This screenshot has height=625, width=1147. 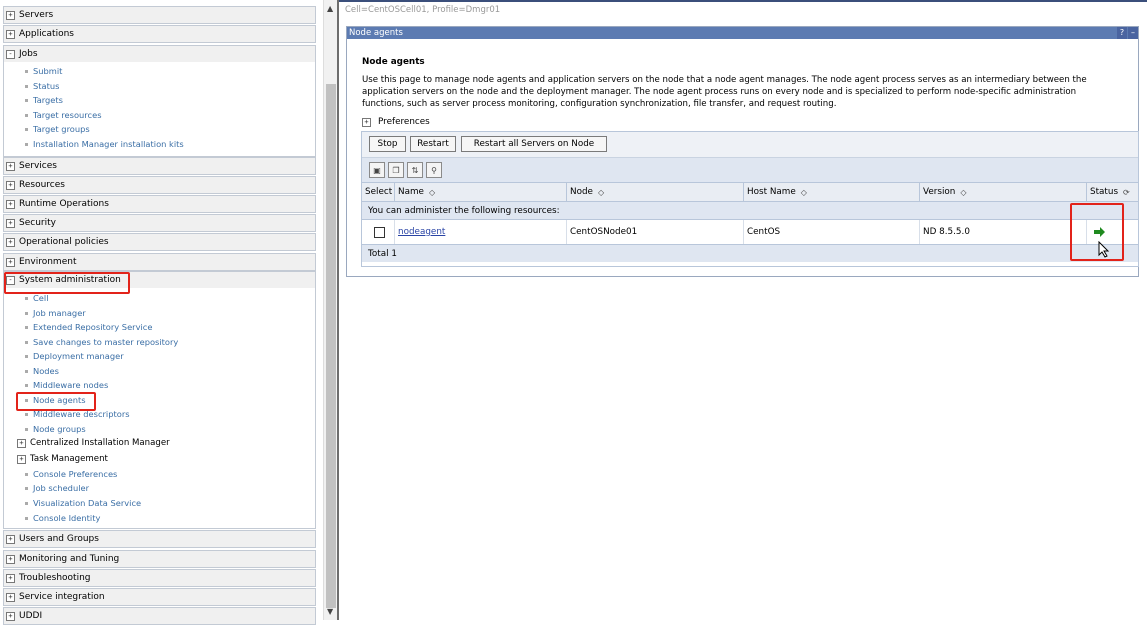 I want to click on preferences-label: Preferences, so click(x=404, y=122).